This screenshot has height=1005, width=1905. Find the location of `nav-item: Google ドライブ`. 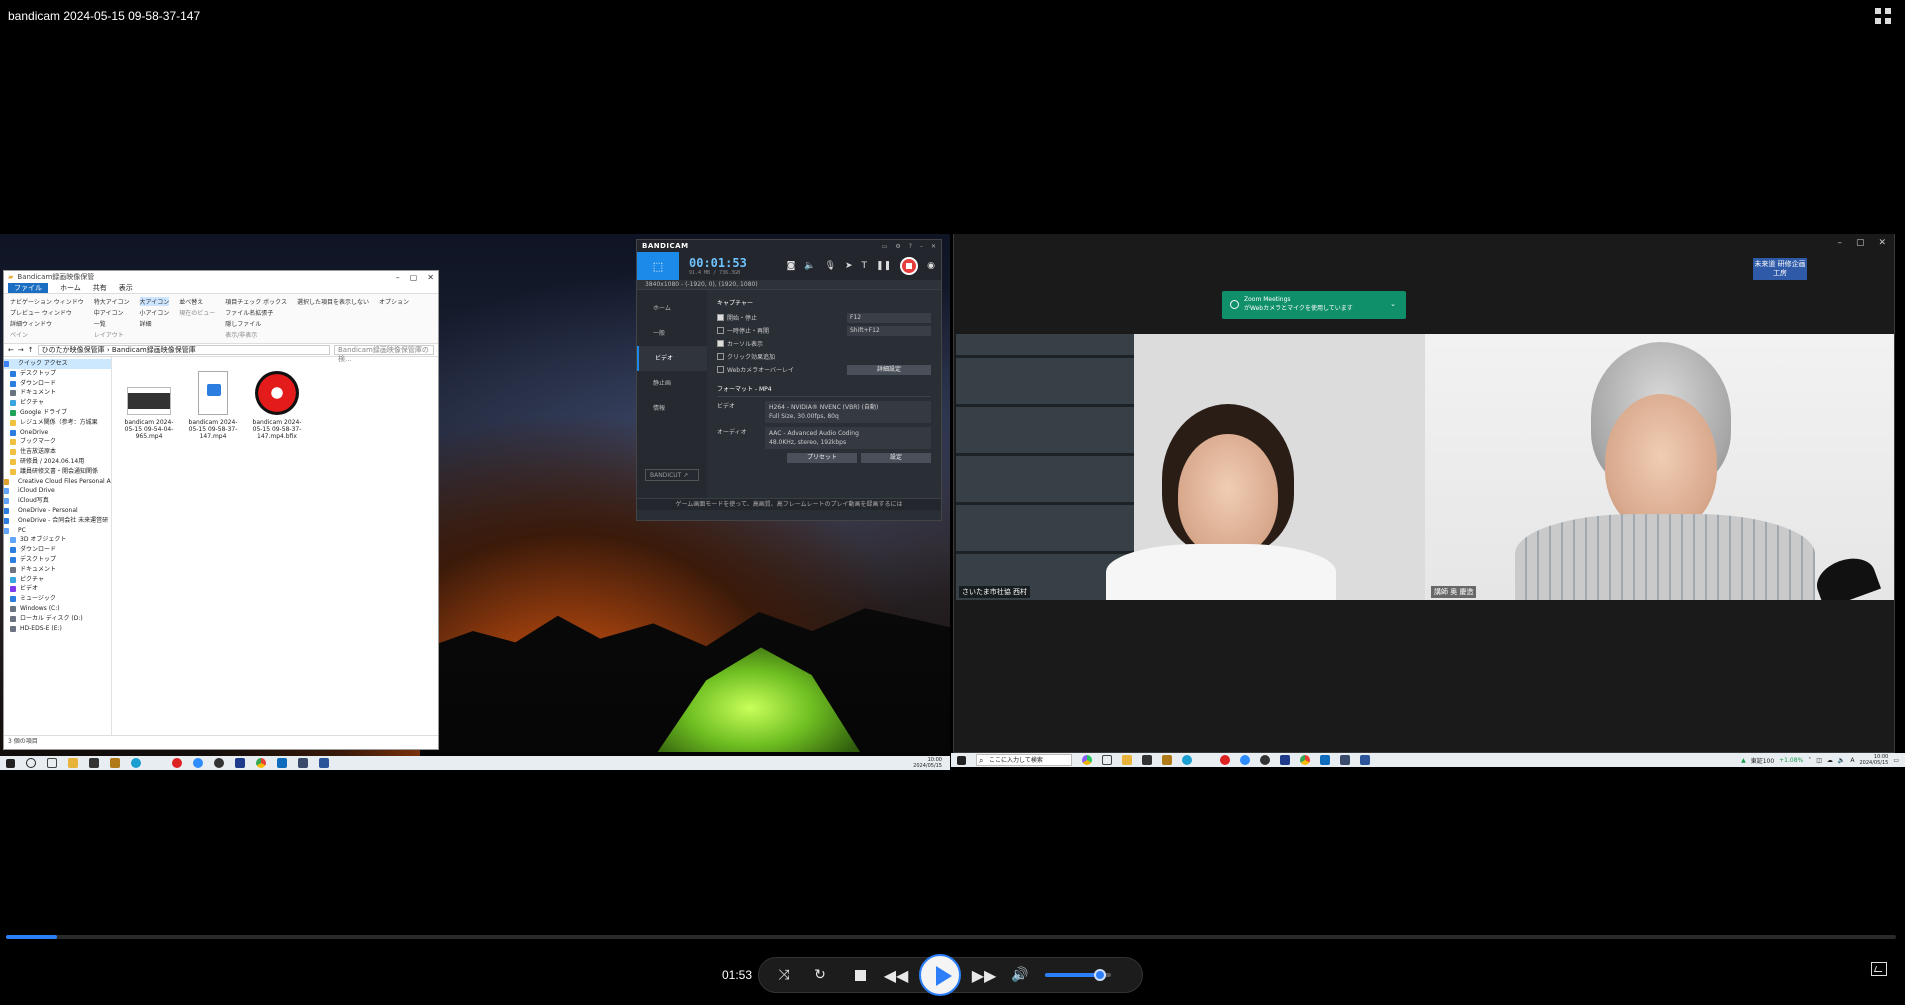

nav-item: Google ドライブ is located at coordinates (57, 413).